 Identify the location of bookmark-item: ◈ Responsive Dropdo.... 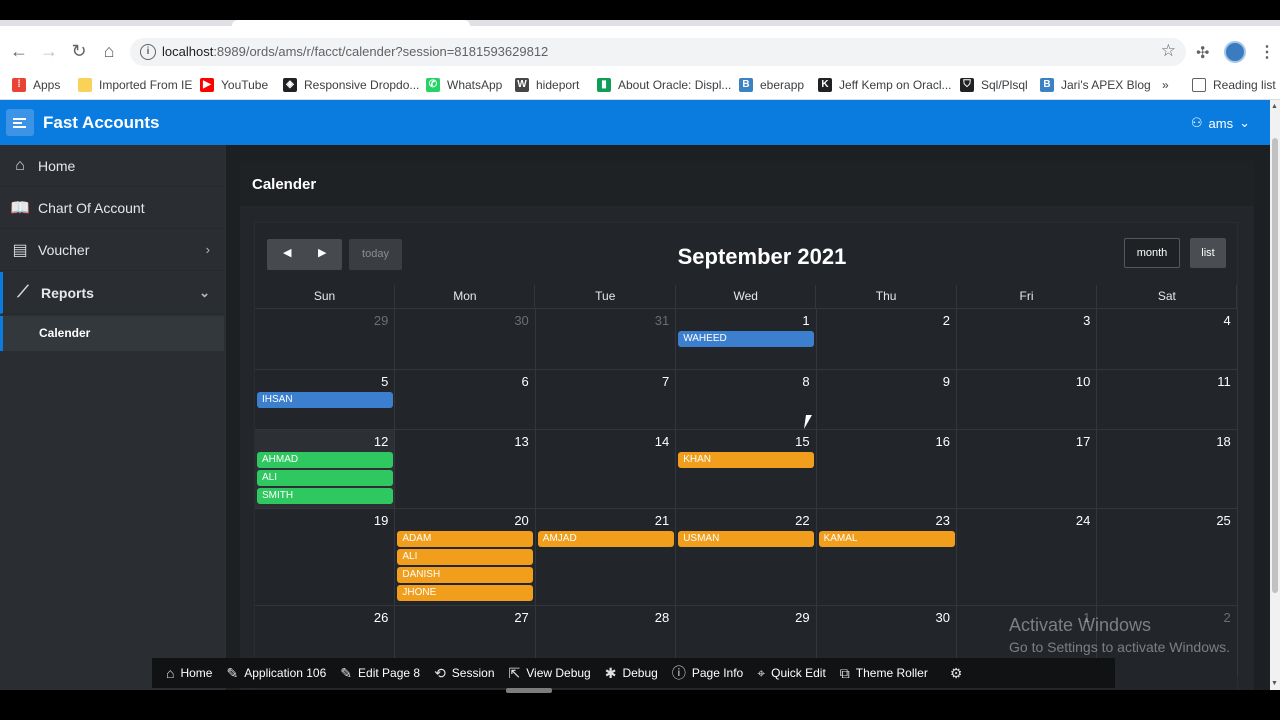
(351, 85).